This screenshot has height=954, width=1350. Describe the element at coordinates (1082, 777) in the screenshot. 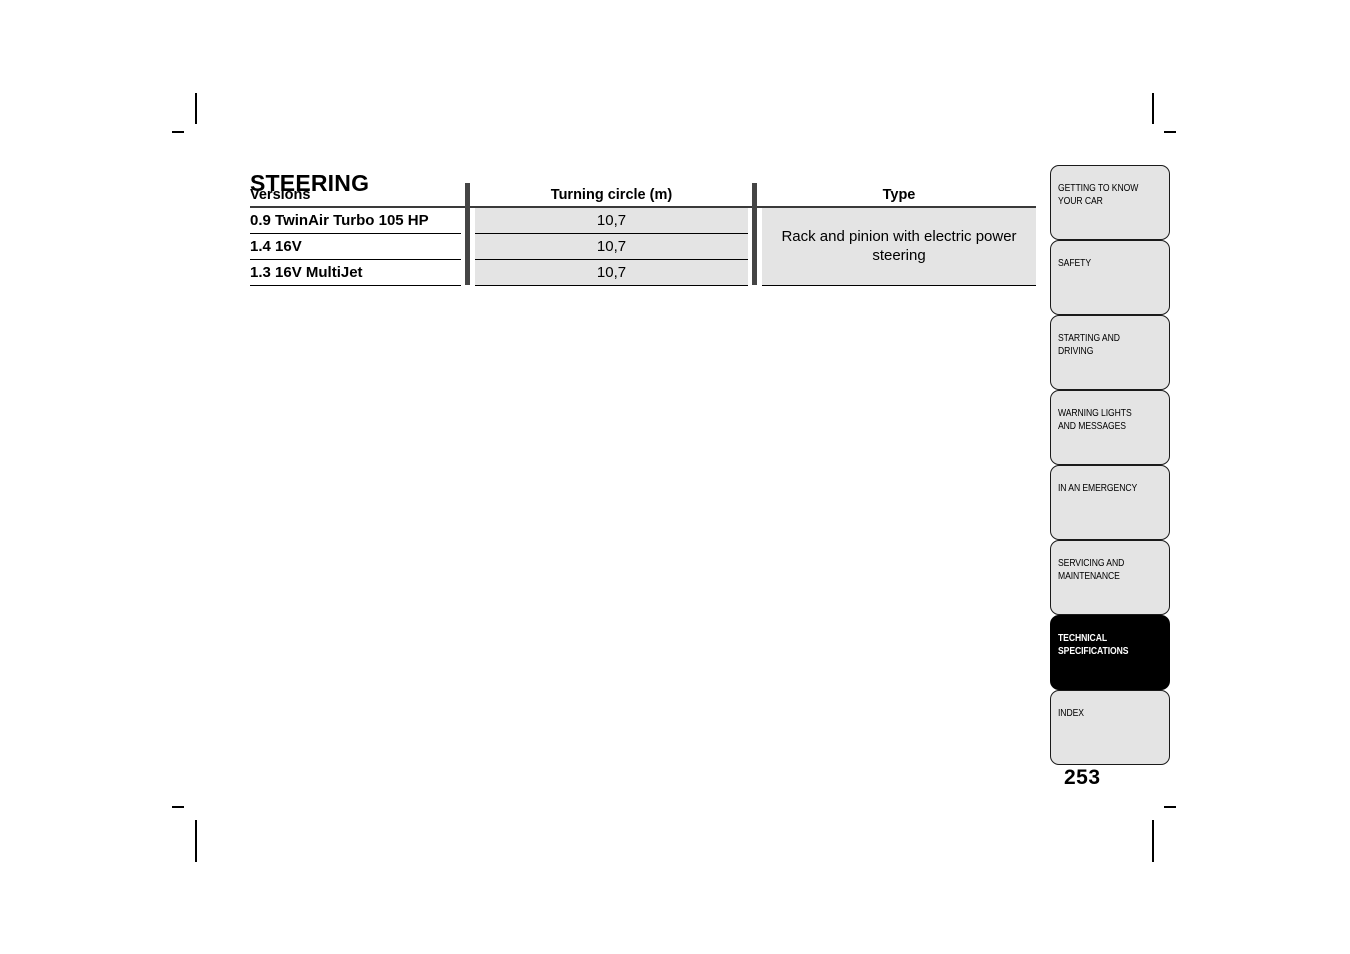

I see `page-number: 253` at that location.